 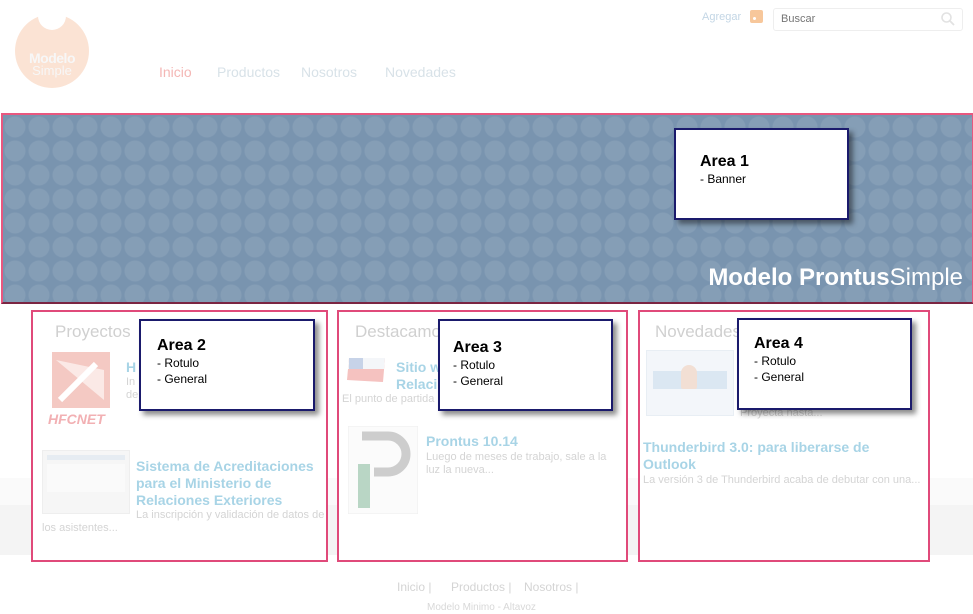 I want to click on prontus-logo-icon, so click(x=383, y=470).